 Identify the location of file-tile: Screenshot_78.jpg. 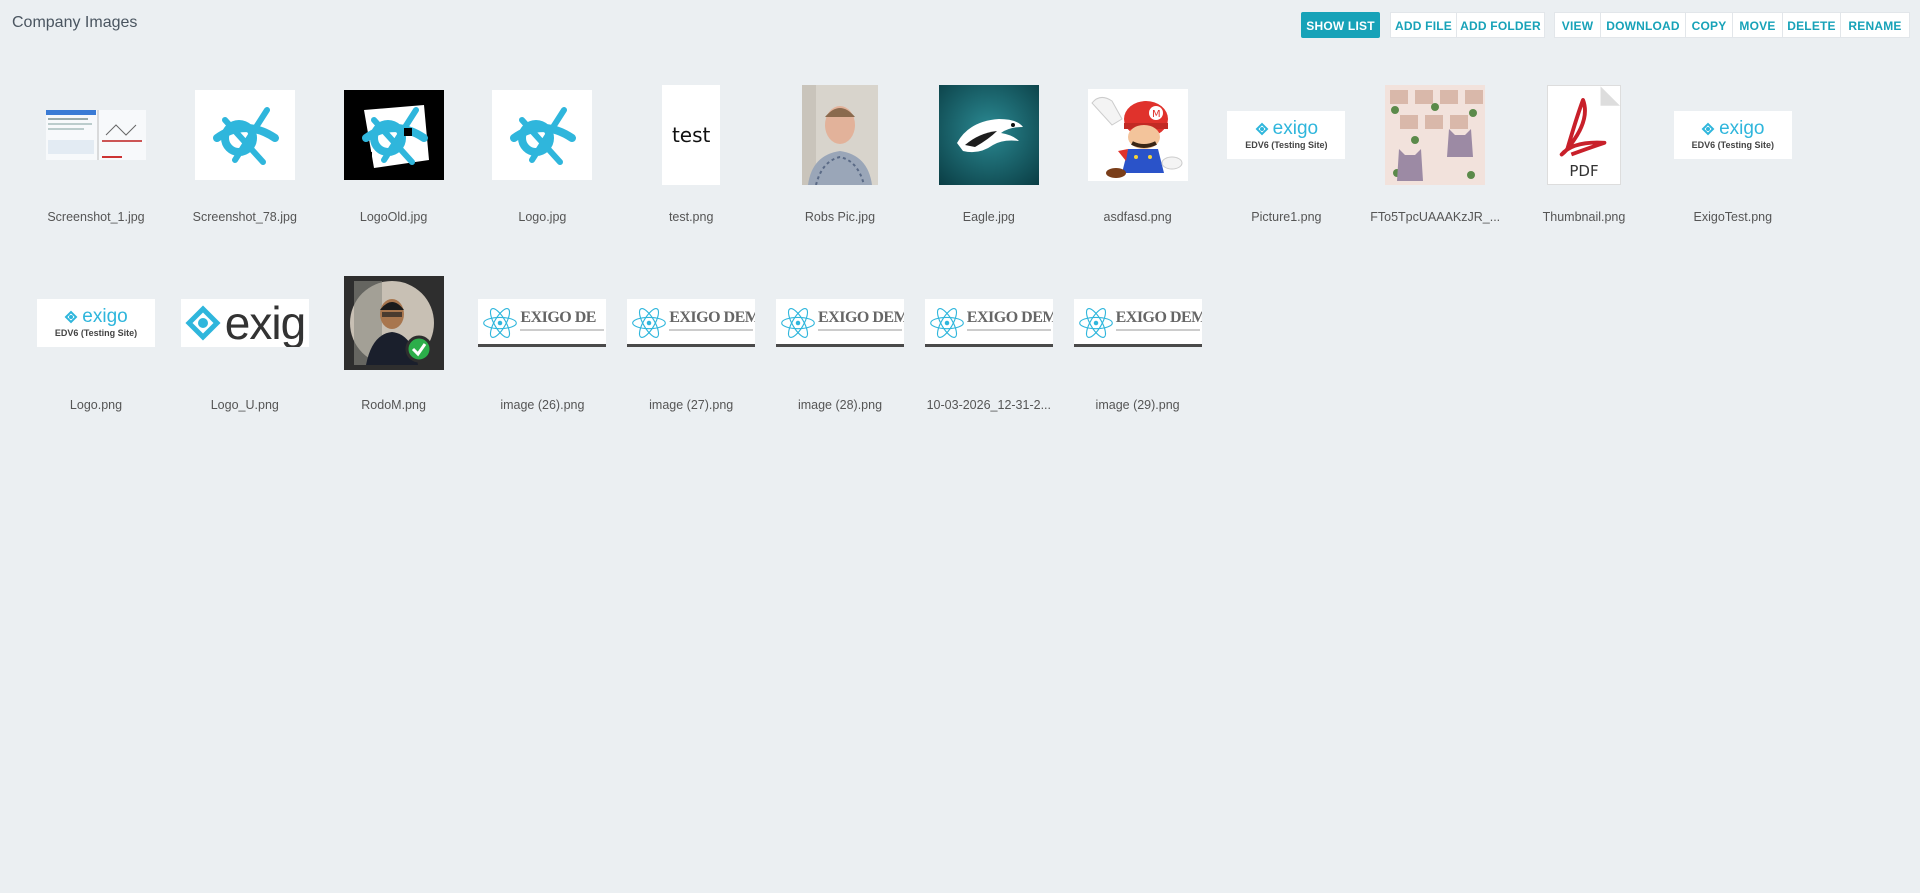
(245, 157).